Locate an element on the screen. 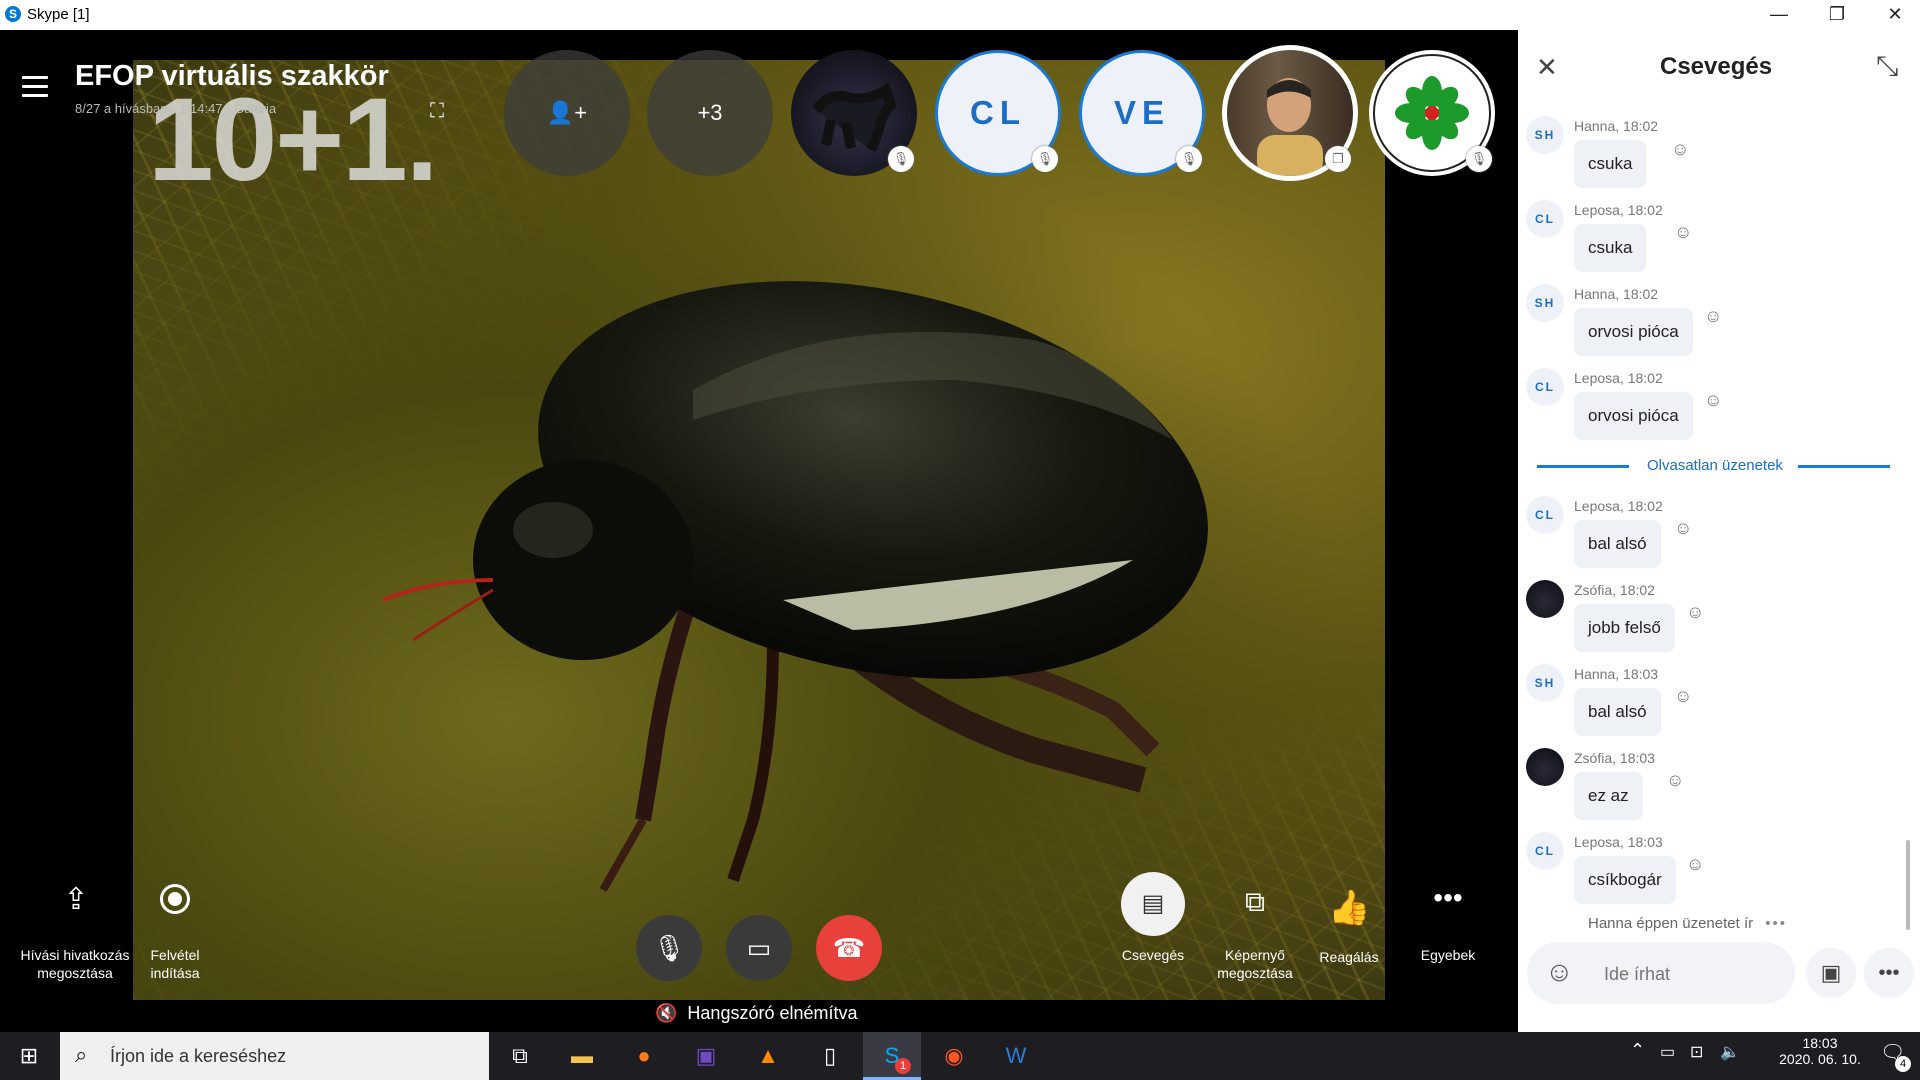  clock: 18:03 2020. 06. 10. is located at coordinates (1820, 1051).